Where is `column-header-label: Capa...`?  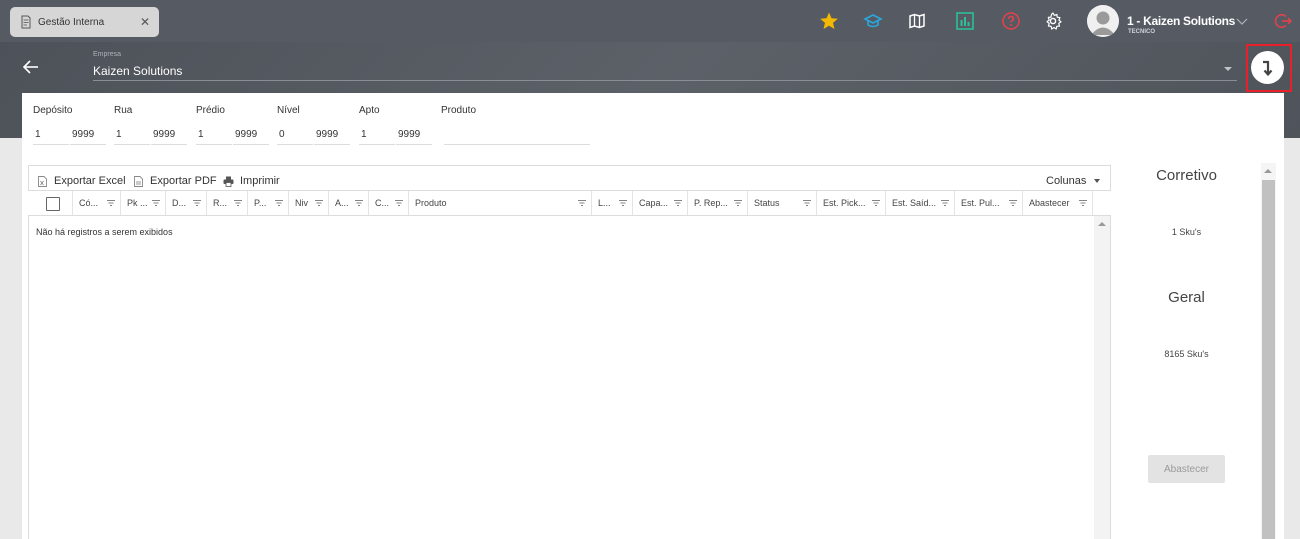
column-header-label: Capa... is located at coordinates (654, 203).